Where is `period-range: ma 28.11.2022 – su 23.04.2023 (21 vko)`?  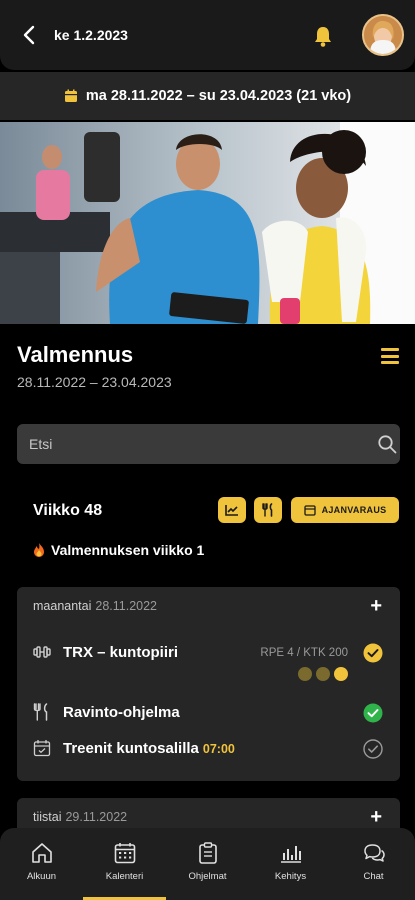
period-range: ma 28.11.2022 – su 23.04.2023 (21 vko) is located at coordinates (207, 96).